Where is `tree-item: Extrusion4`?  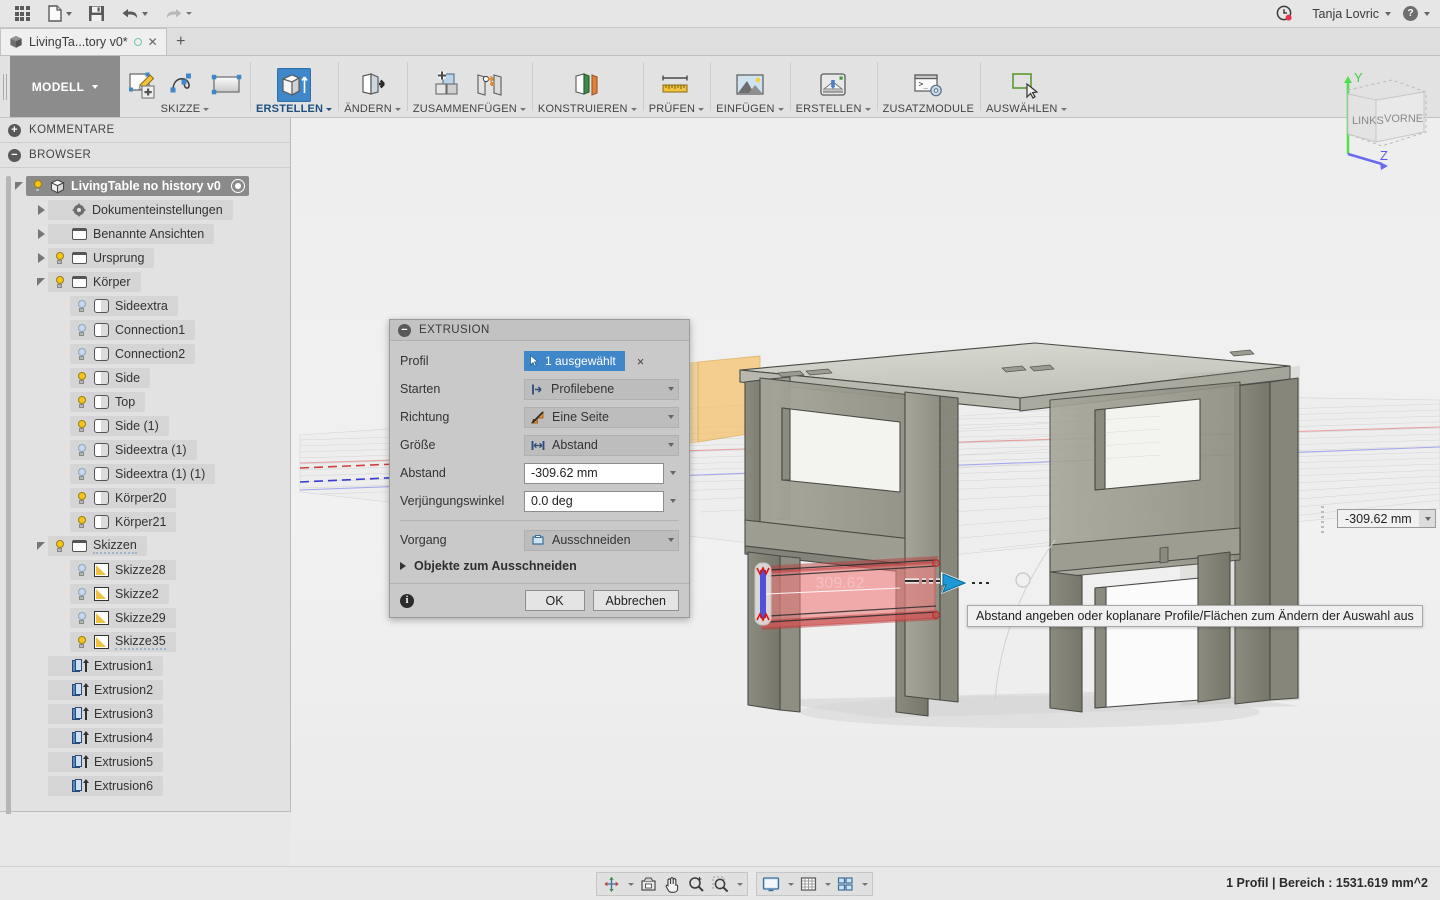 tree-item: Extrusion4 is located at coordinates (145, 738).